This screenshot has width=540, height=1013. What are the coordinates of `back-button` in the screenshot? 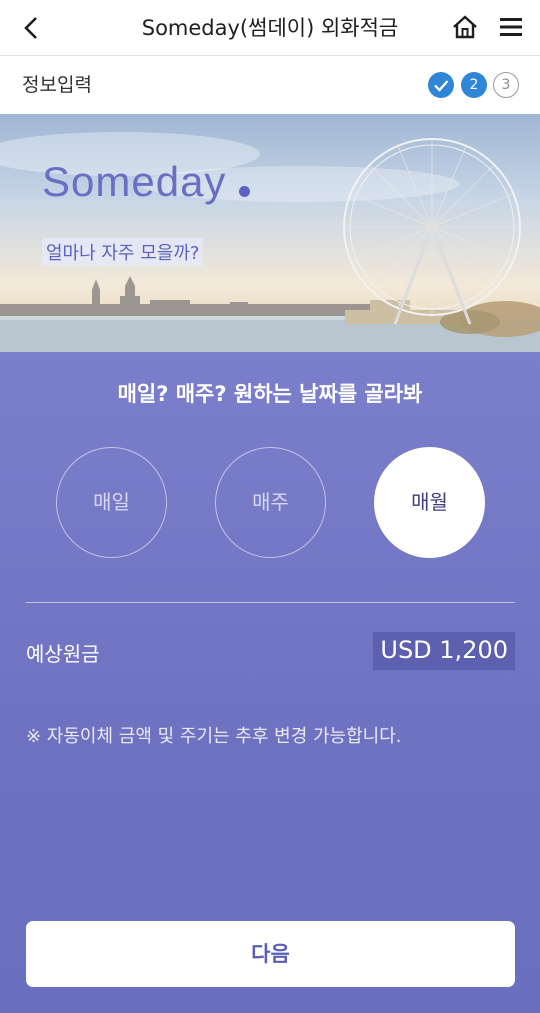 It's located at (32, 28).